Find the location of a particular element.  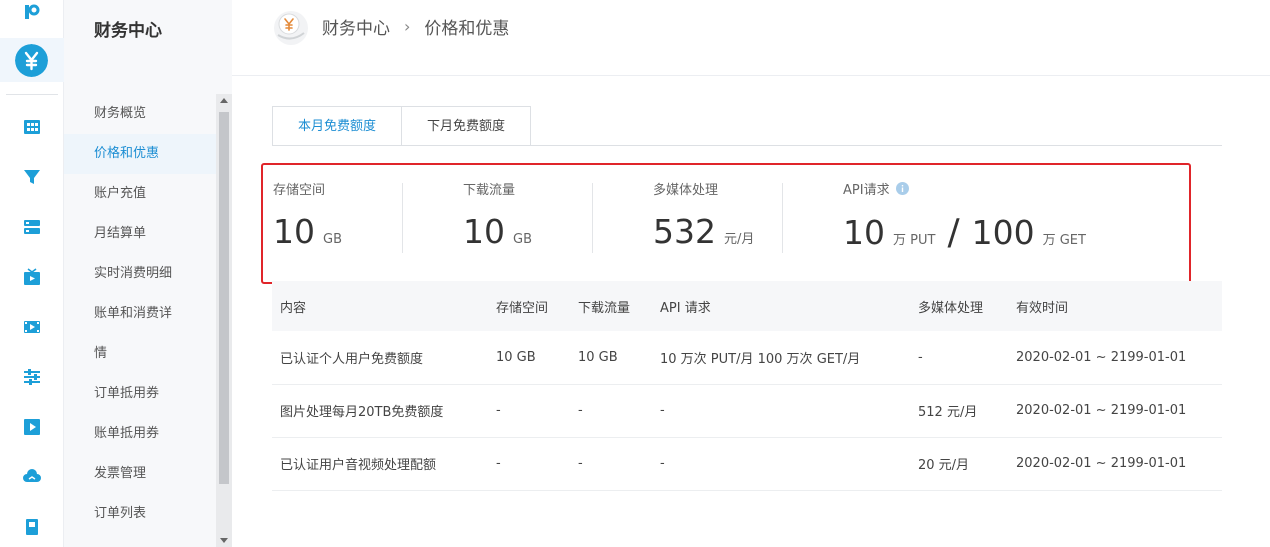

quota-media-value: 532 is located at coordinates (684, 231).